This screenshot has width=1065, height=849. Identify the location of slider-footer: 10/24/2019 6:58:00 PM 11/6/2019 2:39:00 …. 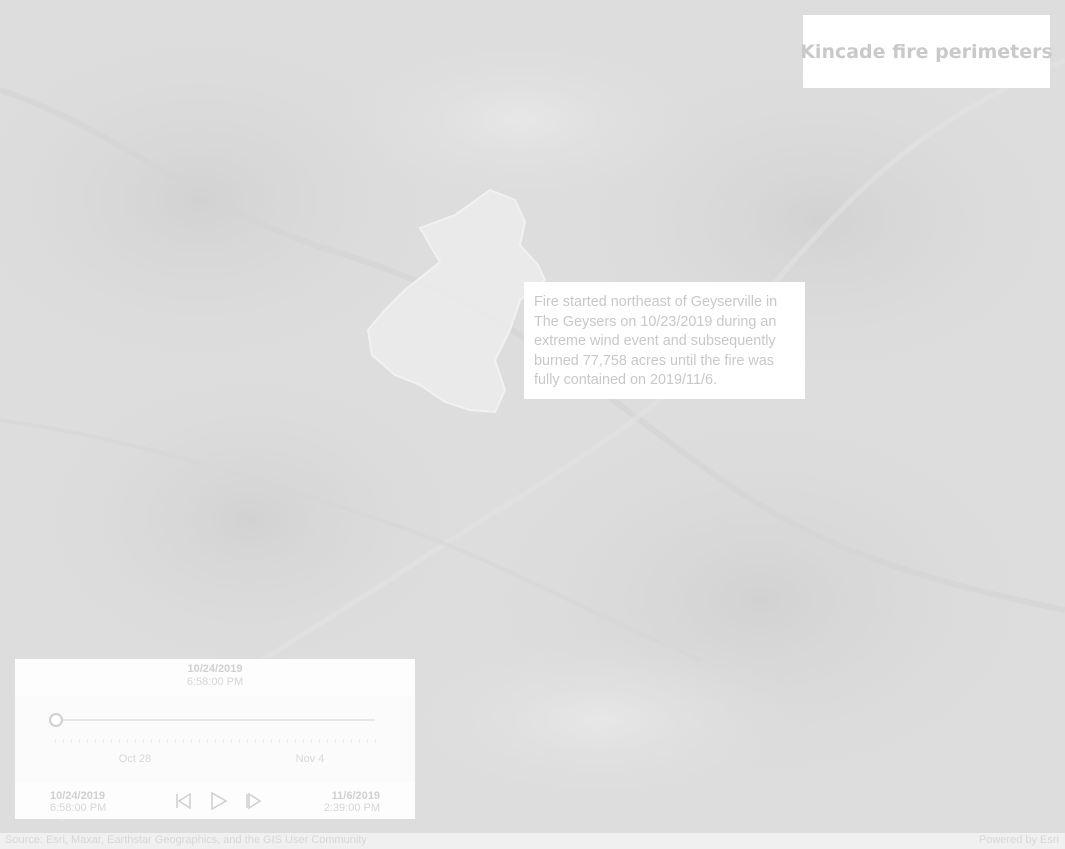
(215, 800).